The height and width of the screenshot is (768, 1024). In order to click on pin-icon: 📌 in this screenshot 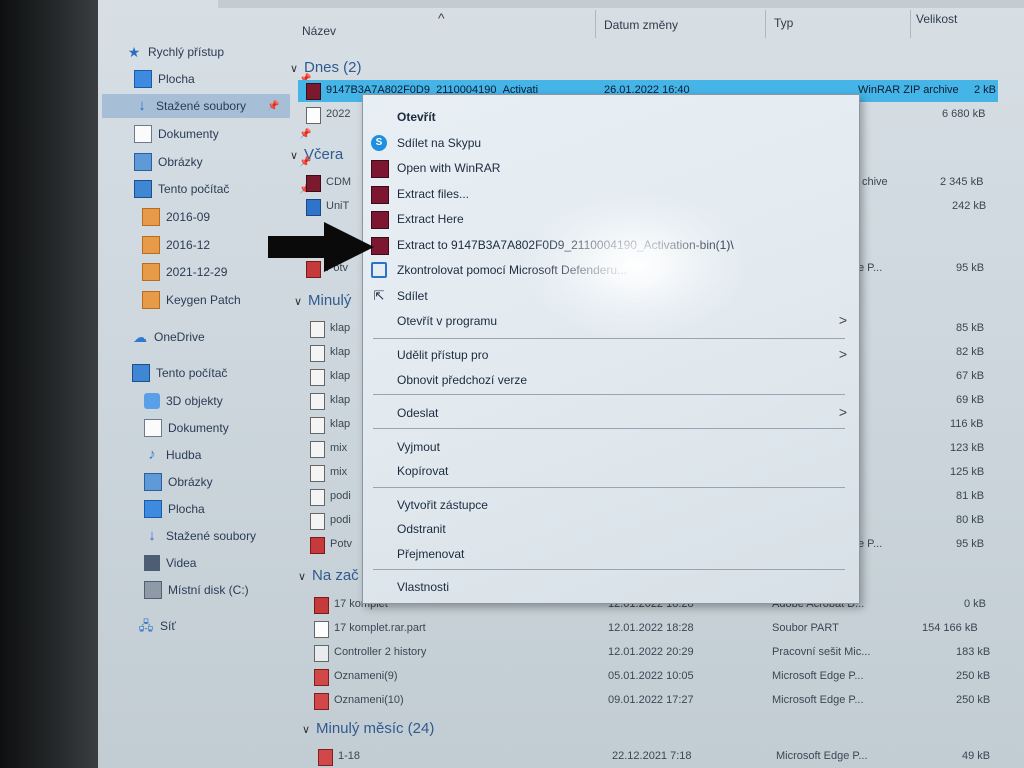, I will do `click(305, 134)`.